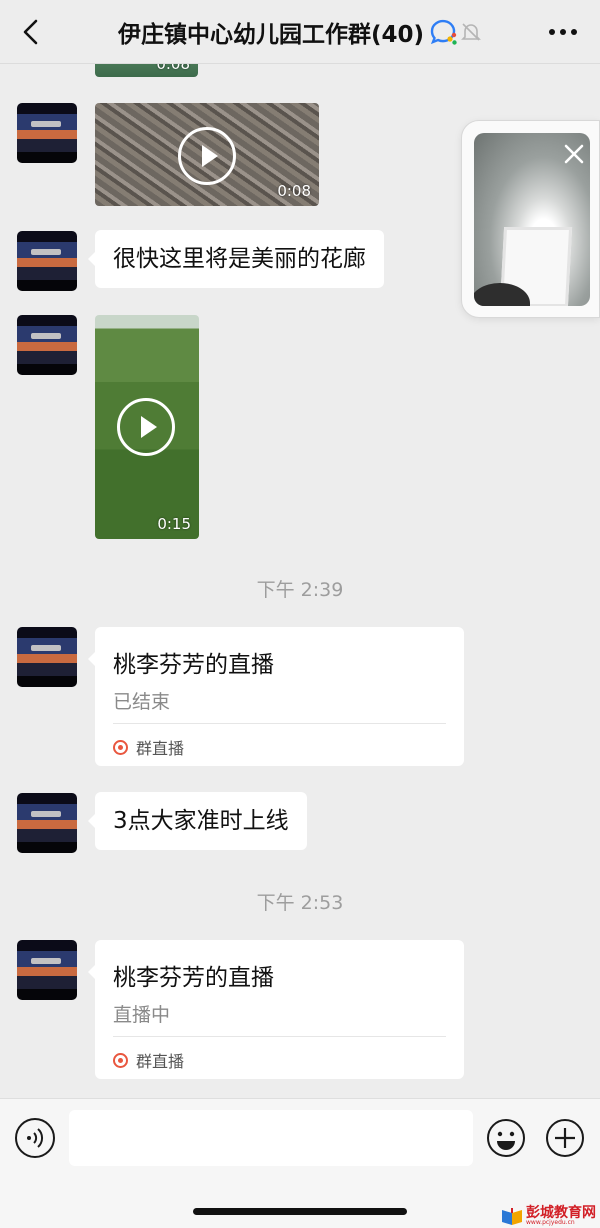 This screenshot has height=1228, width=600. I want to click on voice-icon, so click(35, 1138).